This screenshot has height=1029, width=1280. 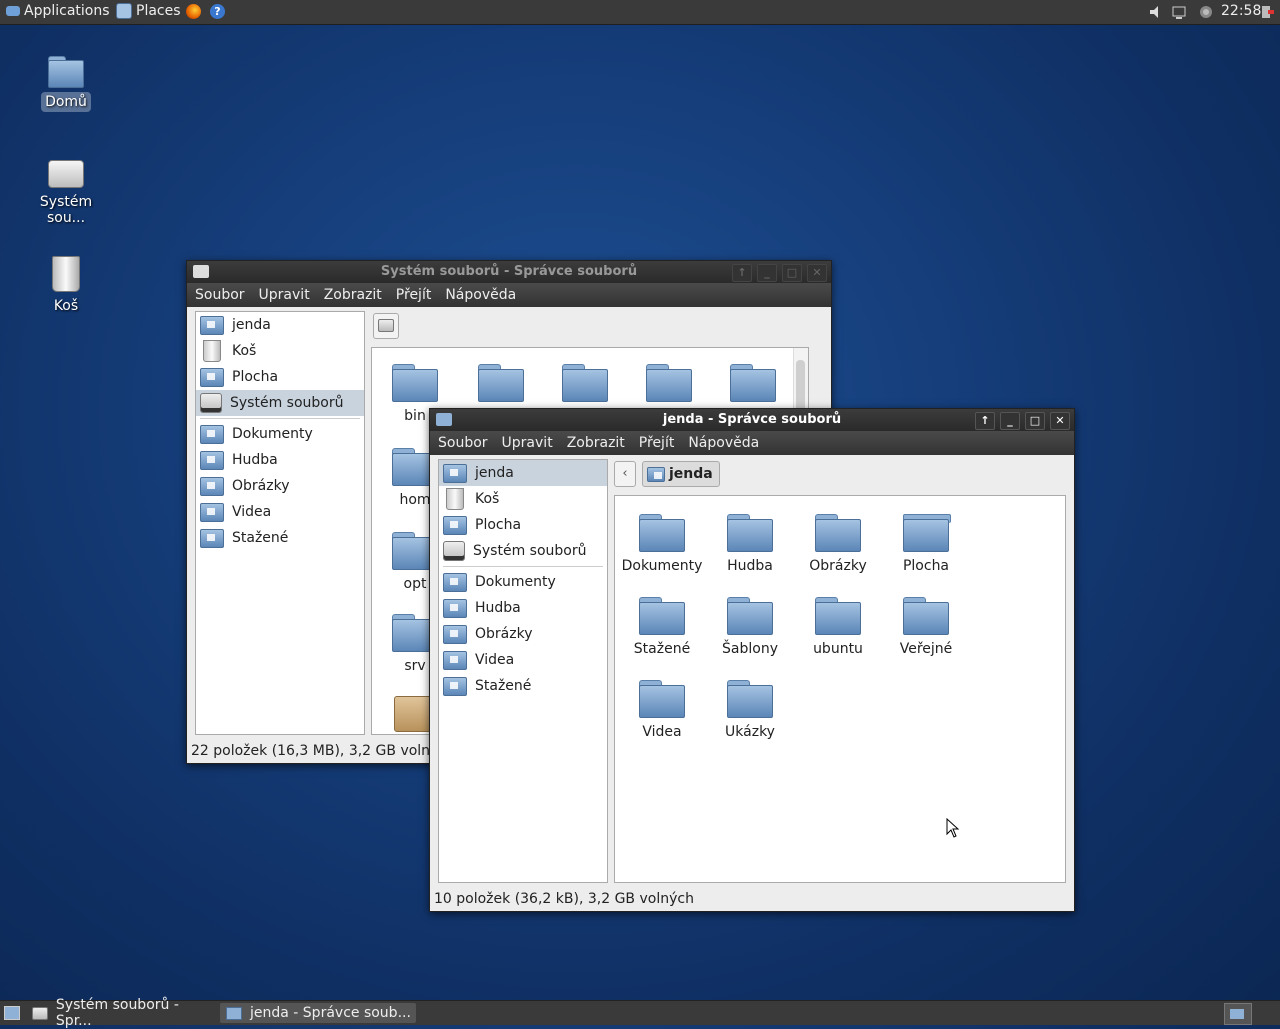 I want to click on file-item: Stažené, so click(x=662, y=627).